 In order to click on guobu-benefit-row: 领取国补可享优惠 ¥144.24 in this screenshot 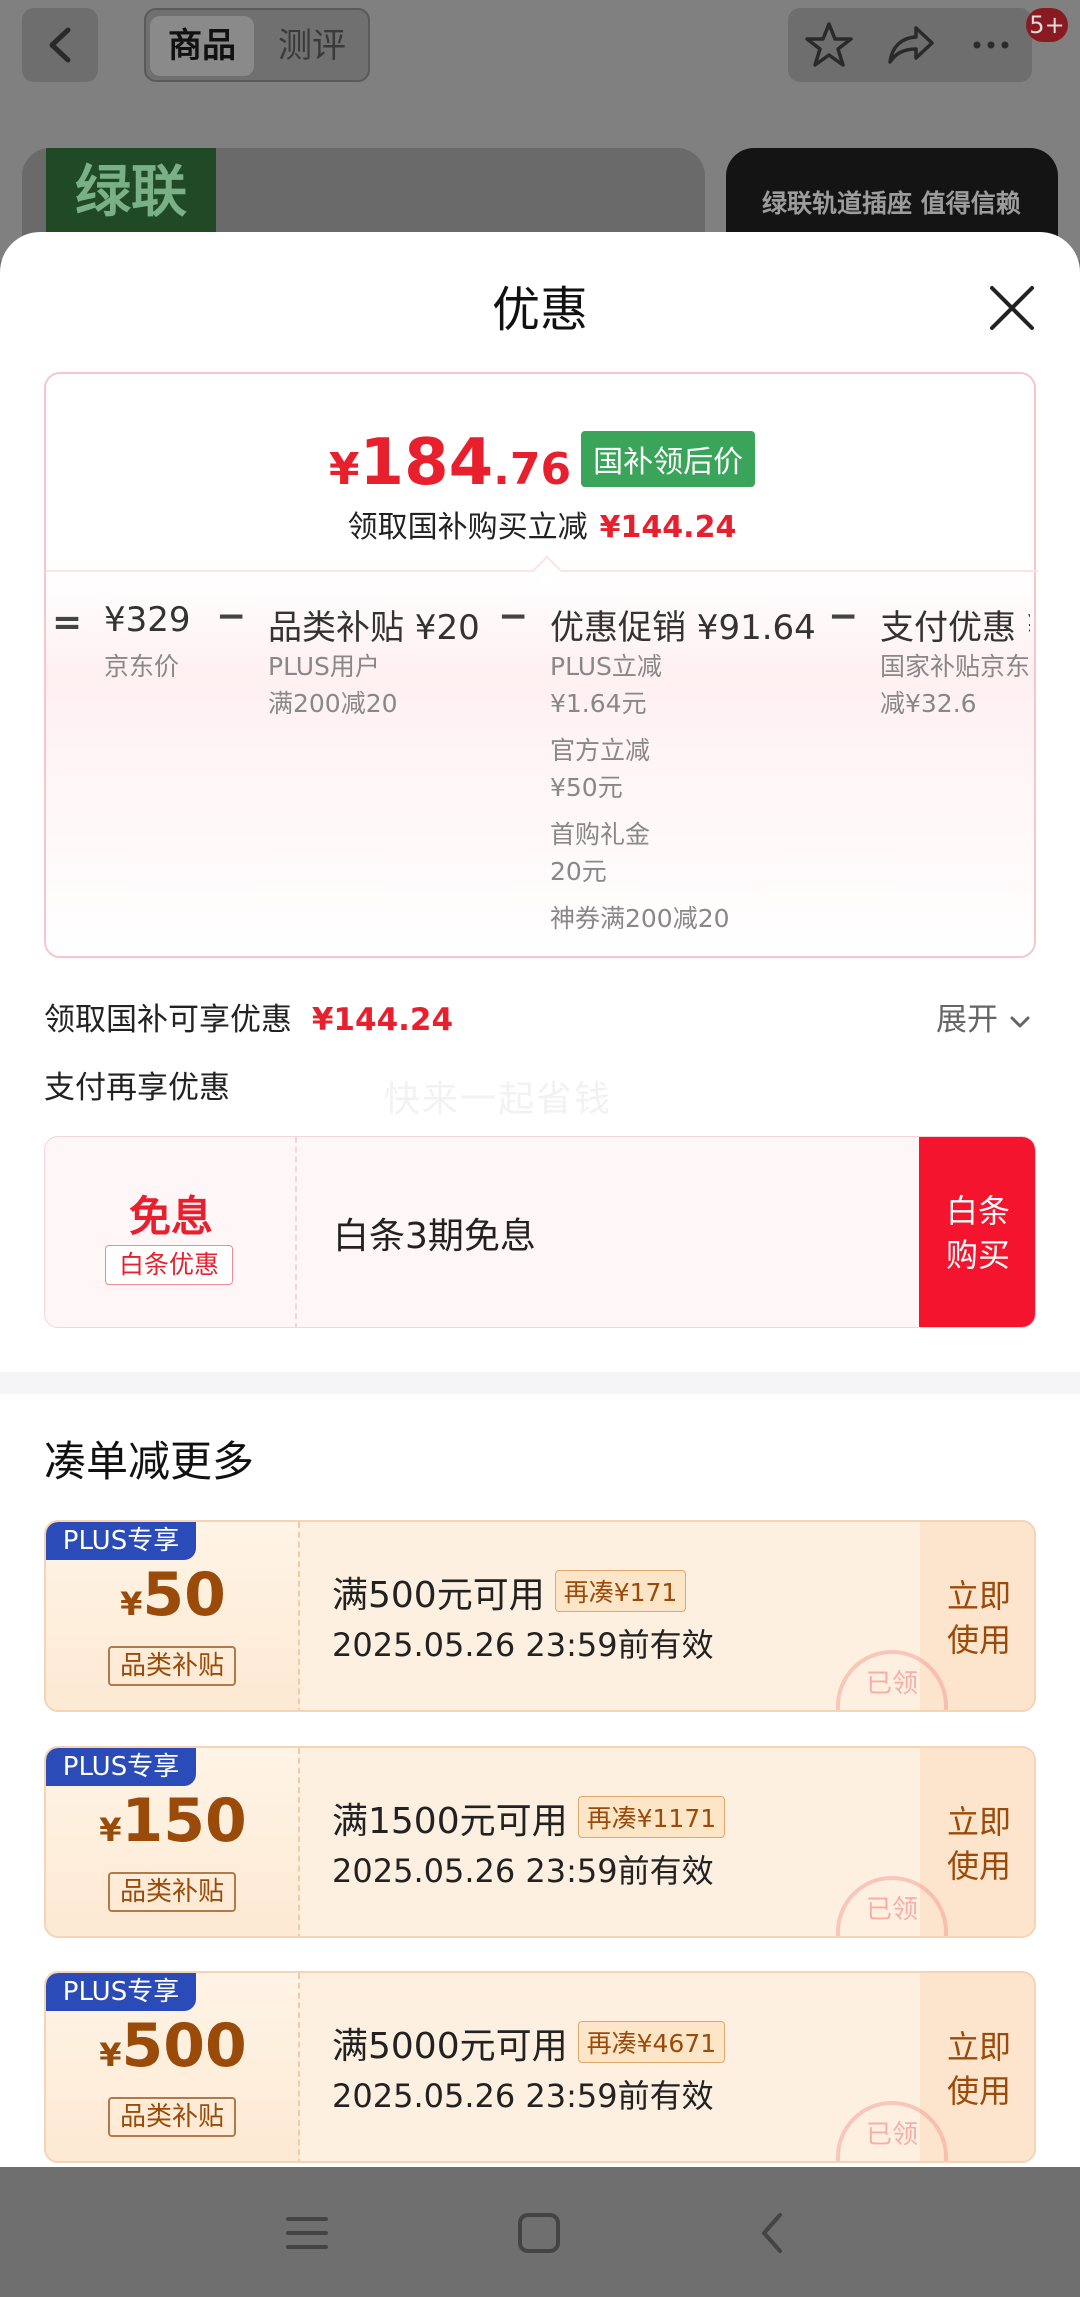, I will do `click(248, 1016)`.